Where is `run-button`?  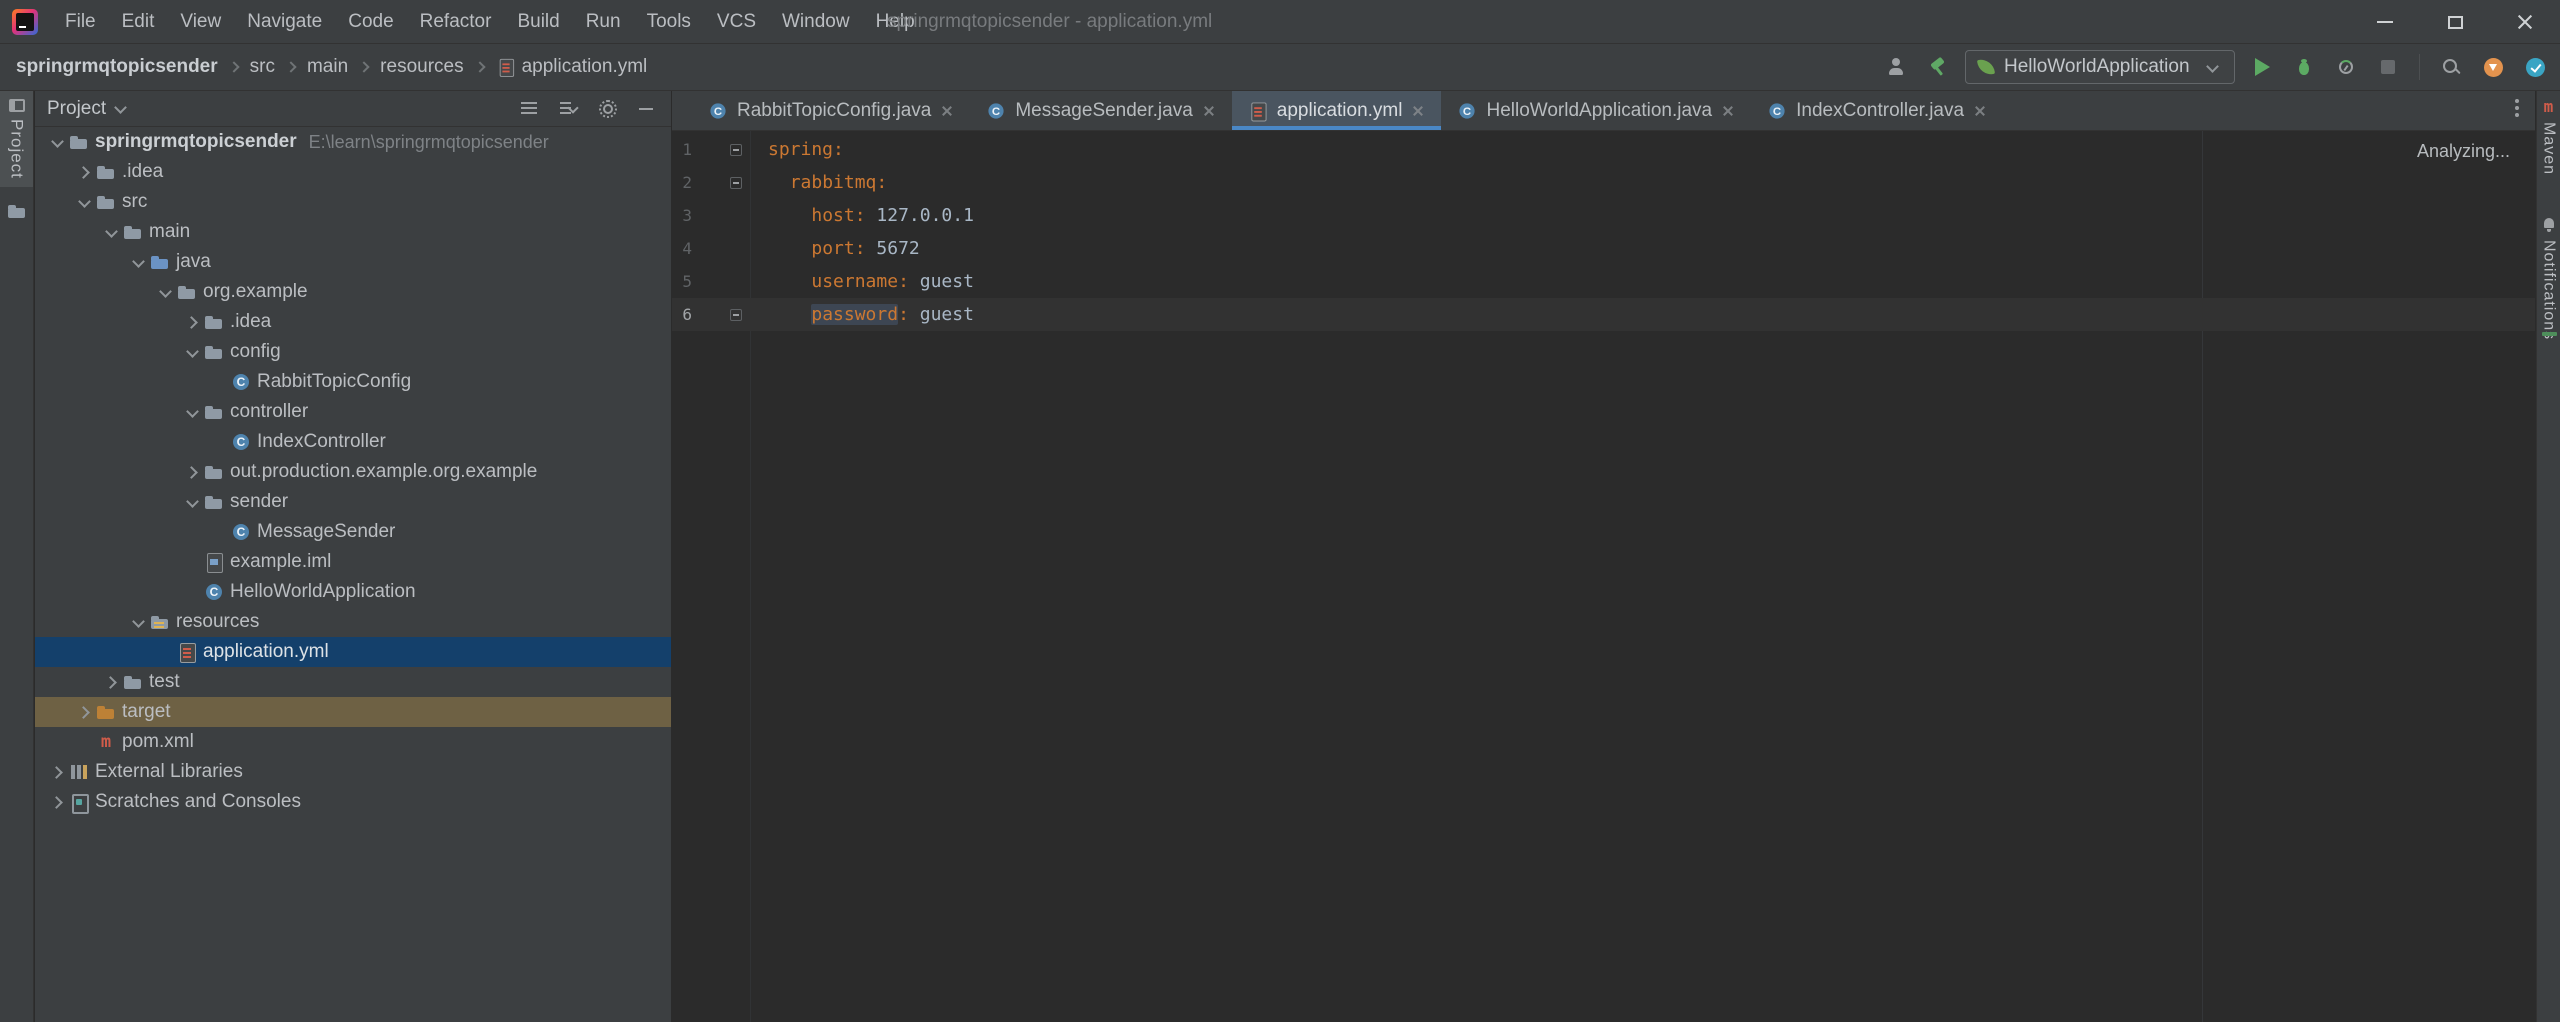
run-button is located at coordinates (2262, 67).